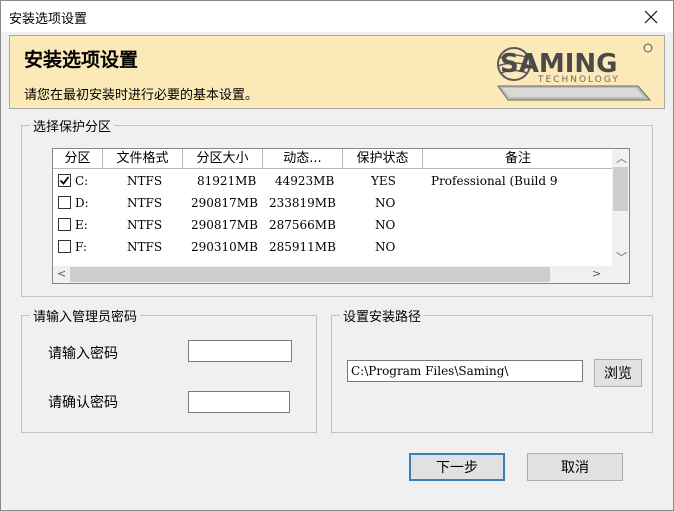 This screenshot has height=511, width=674. What do you see at coordinates (81, 225) in the screenshot?
I see `drive-cell: E:` at bounding box center [81, 225].